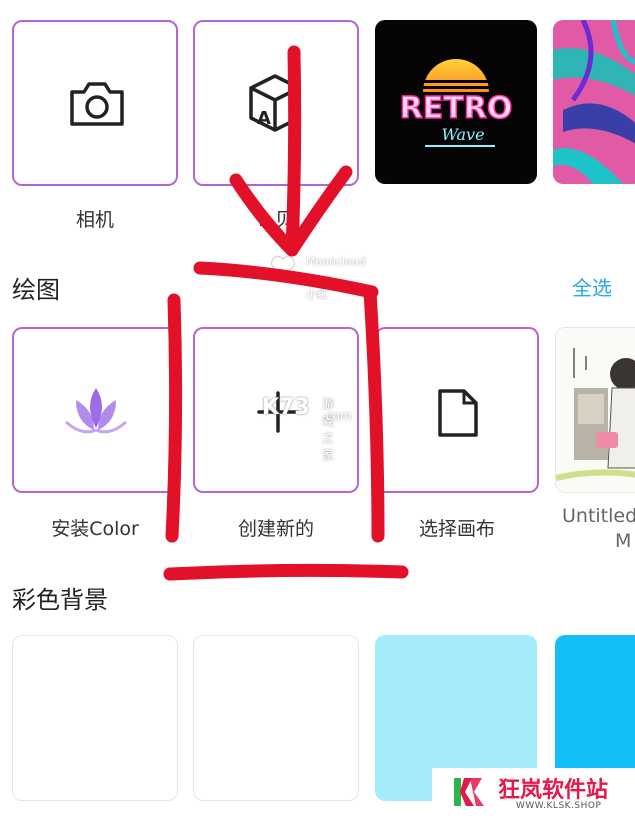  I want to click on camera-label: 相机, so click(94, 220).